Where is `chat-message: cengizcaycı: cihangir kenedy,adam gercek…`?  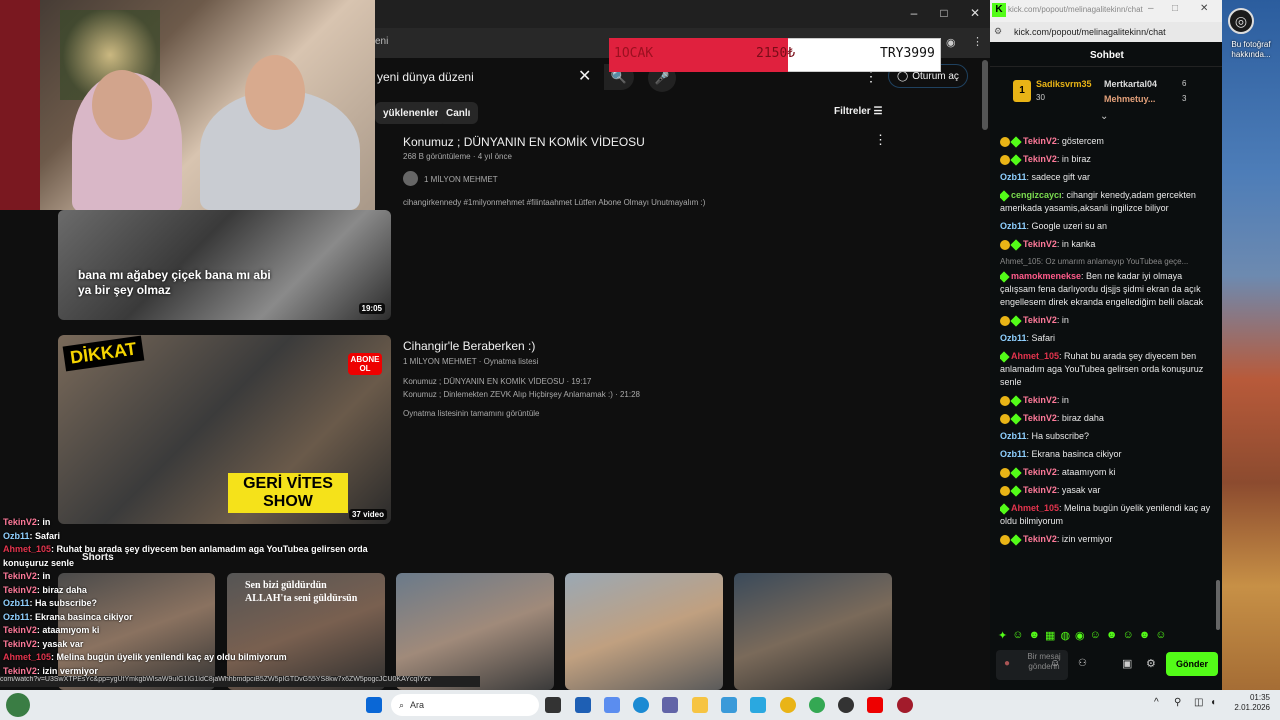
chat-message: cengizcaycı: cihangir kenedy,adam gercek… is located at coordinates (1106, 202).